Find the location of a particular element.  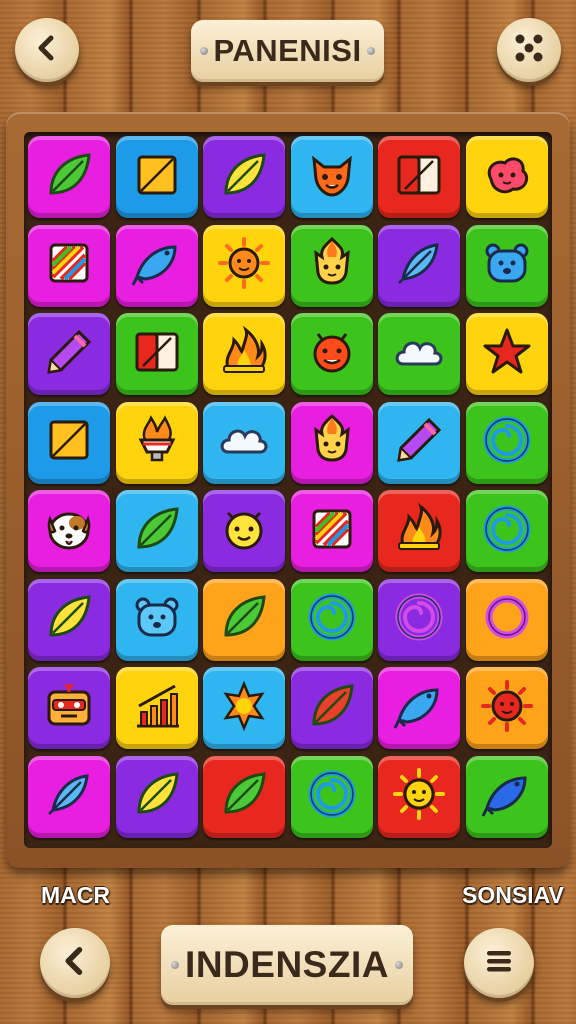

previous-button is located at coordinates (75, 963).